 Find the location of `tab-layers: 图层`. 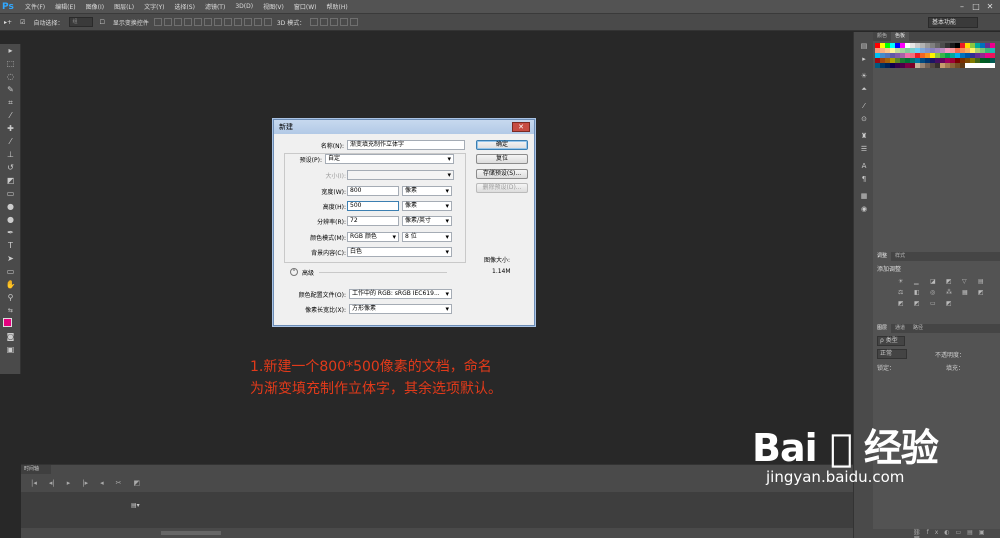

tab-layers: 图层 is located at coordinates (882, 328).